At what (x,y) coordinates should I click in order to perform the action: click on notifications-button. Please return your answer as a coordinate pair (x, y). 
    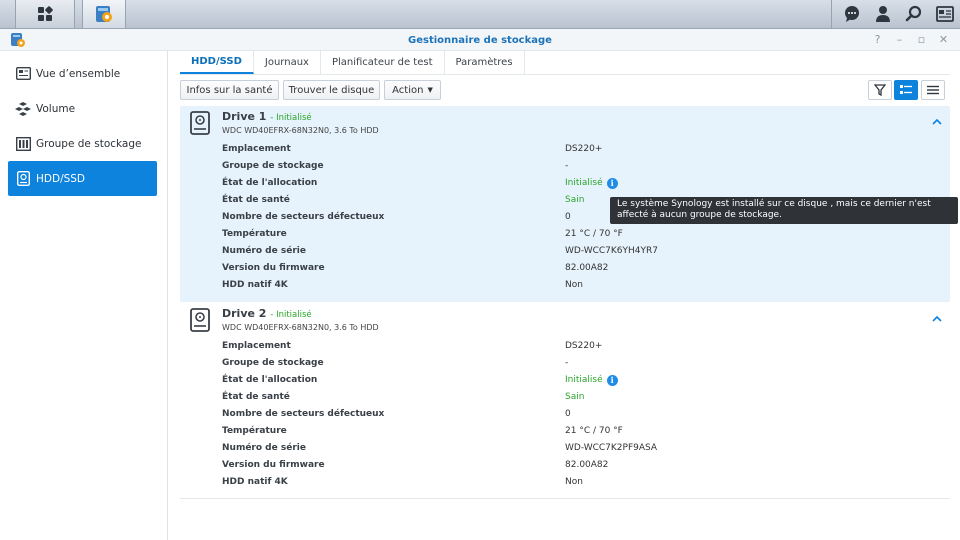
    Looking at the image, I should click on (851, 14).